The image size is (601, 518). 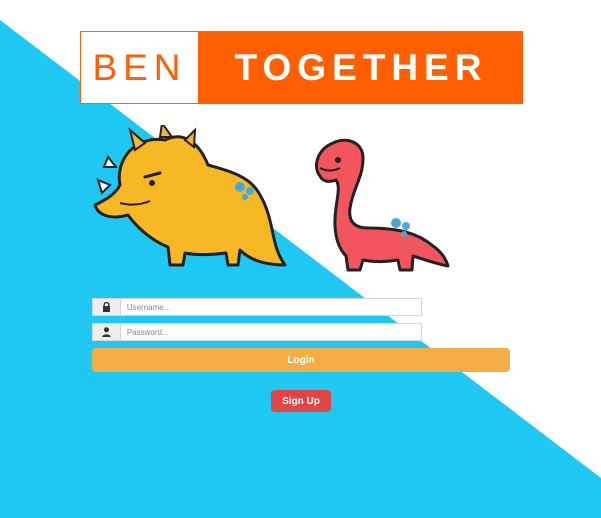 What do you see at coordinates (107, 307) in the screenshot?
I see `lock-icon` at bounding box center [107, 307].